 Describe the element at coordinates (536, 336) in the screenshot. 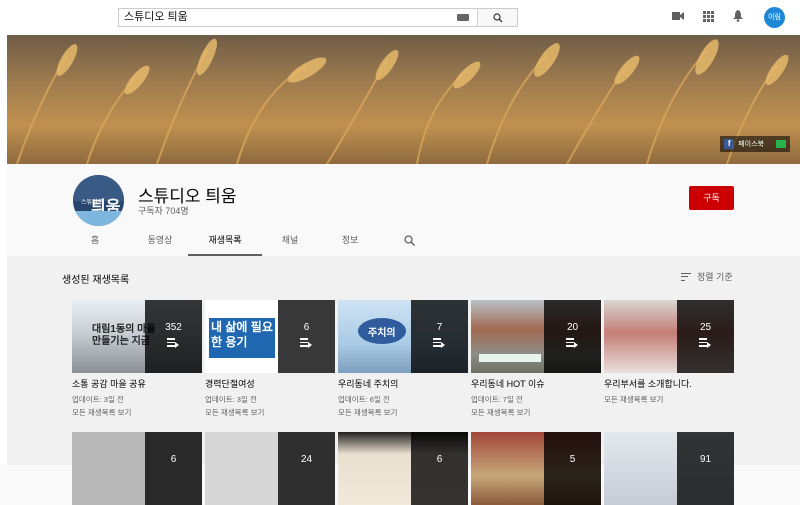

I see `playlist-thumbnail: 20` at that location.